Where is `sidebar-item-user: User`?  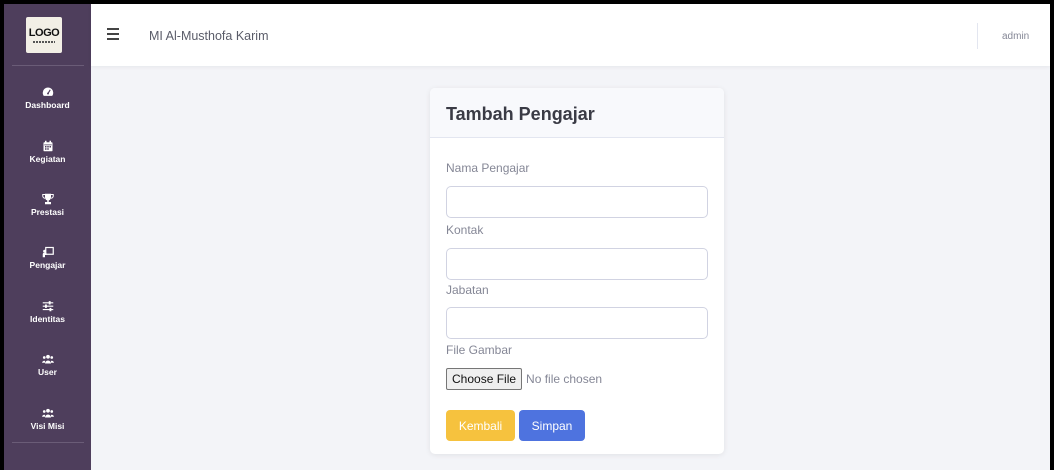
sidebar-item-user: User is located at coordinates (47, 365).